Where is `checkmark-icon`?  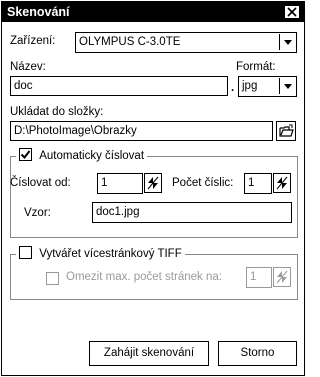
checkmark-icon is located at coordinates (25, 155).